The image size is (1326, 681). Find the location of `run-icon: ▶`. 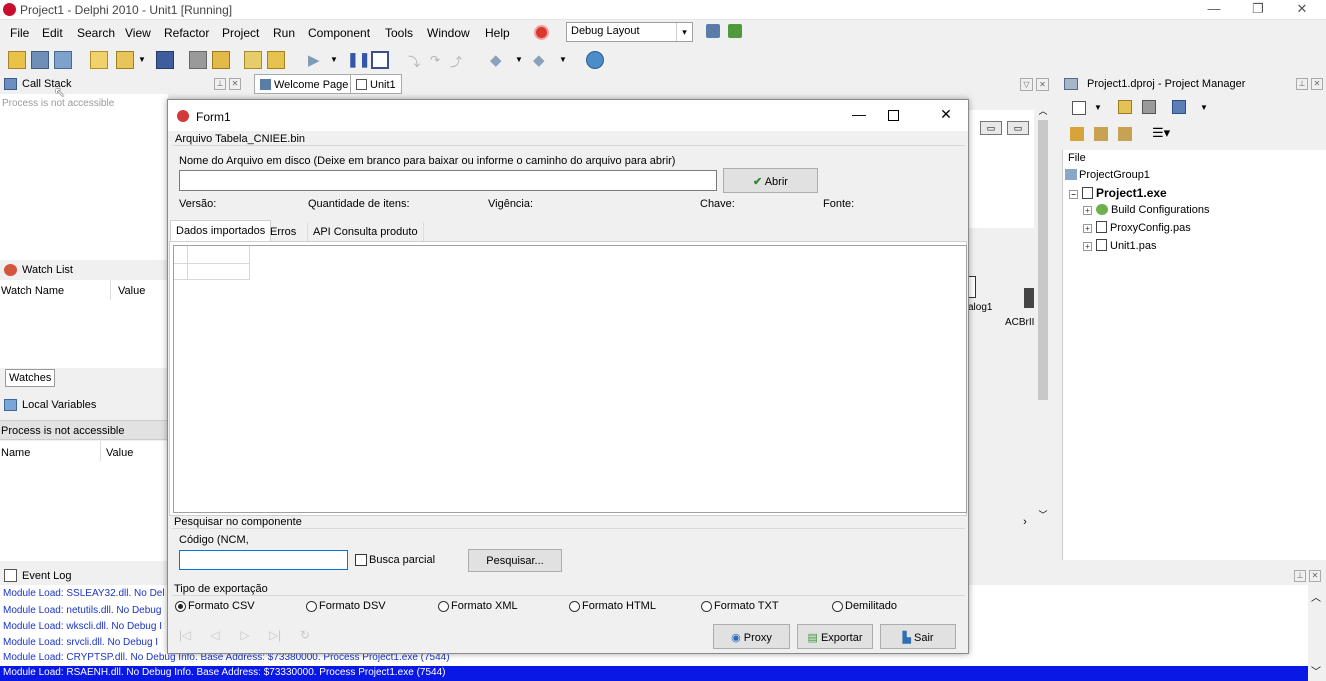

run-icon: ▶ is located at coordinates (314, 60).